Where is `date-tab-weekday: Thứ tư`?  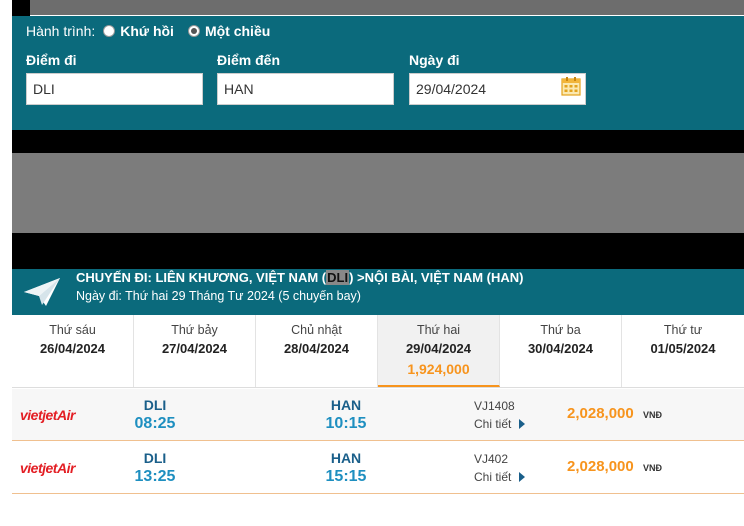 date-tab-weekday: Thứ tư is located at coordinates (683, 330).